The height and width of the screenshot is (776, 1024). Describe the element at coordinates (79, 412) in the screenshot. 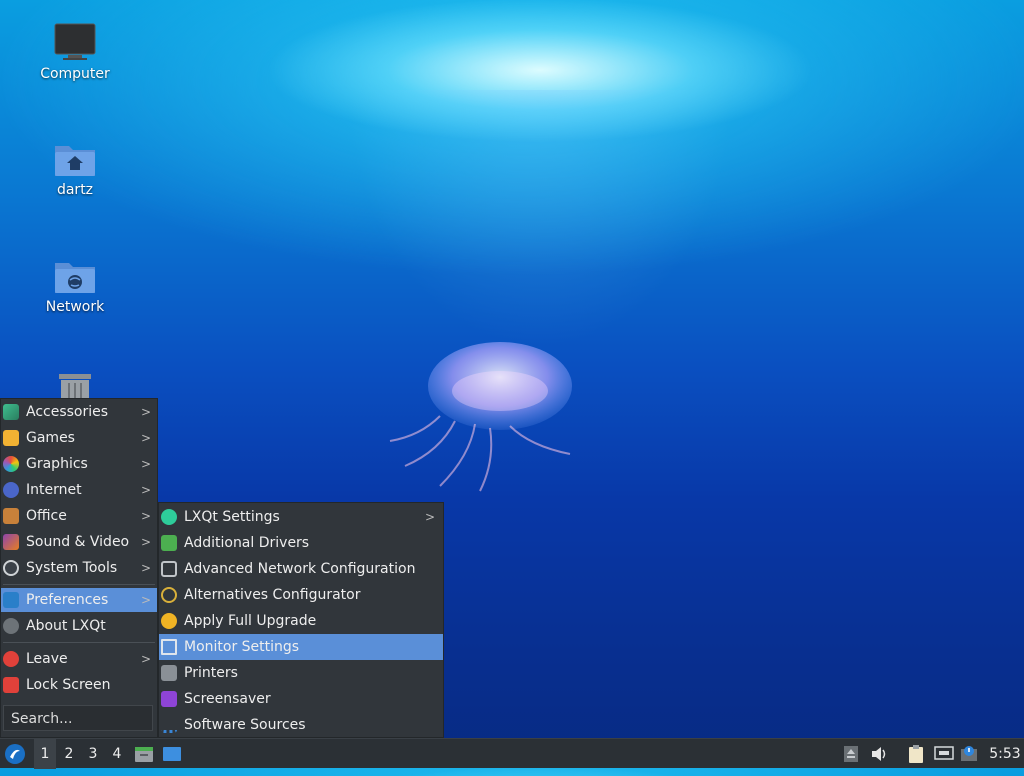

I see `menu-item-accessories: Accessories >` at that location.